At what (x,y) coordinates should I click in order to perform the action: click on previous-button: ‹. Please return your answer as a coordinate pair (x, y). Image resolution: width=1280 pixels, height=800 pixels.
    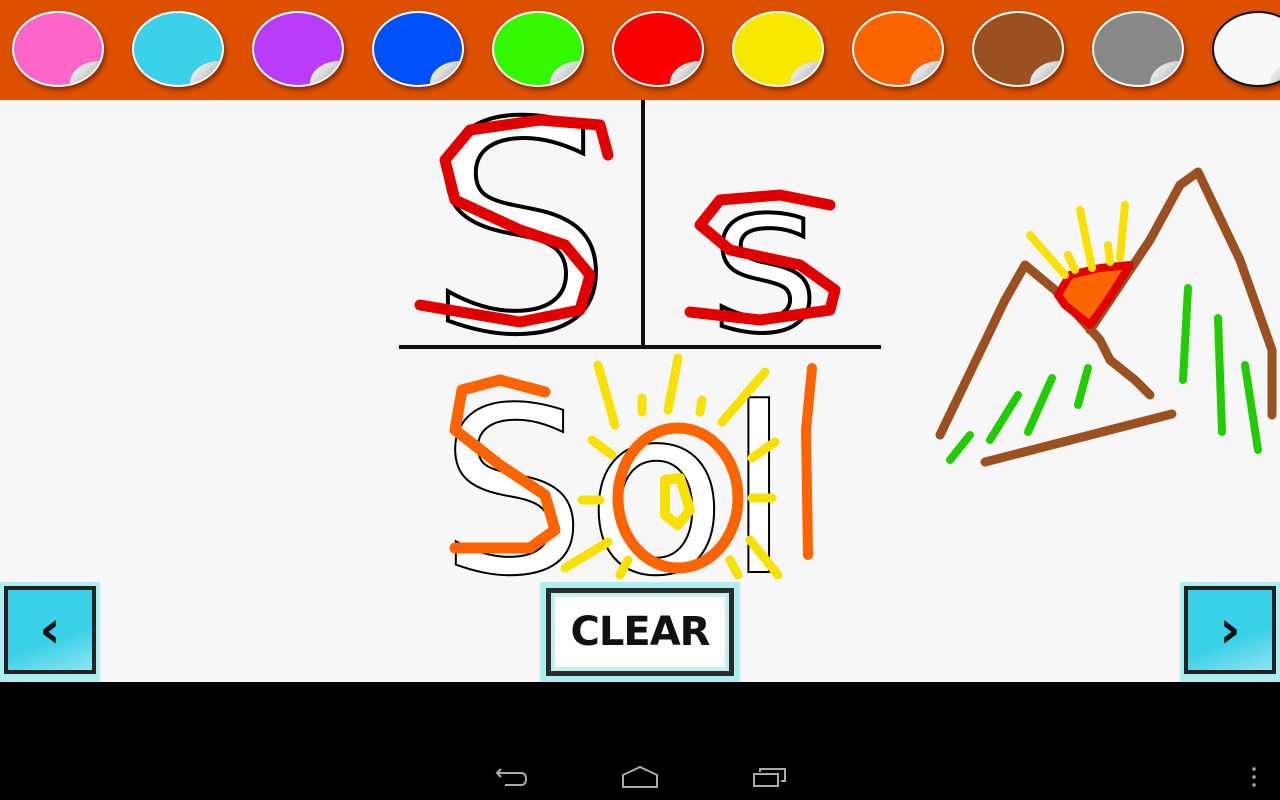
    Looking at the image, I should click on (50, 632).